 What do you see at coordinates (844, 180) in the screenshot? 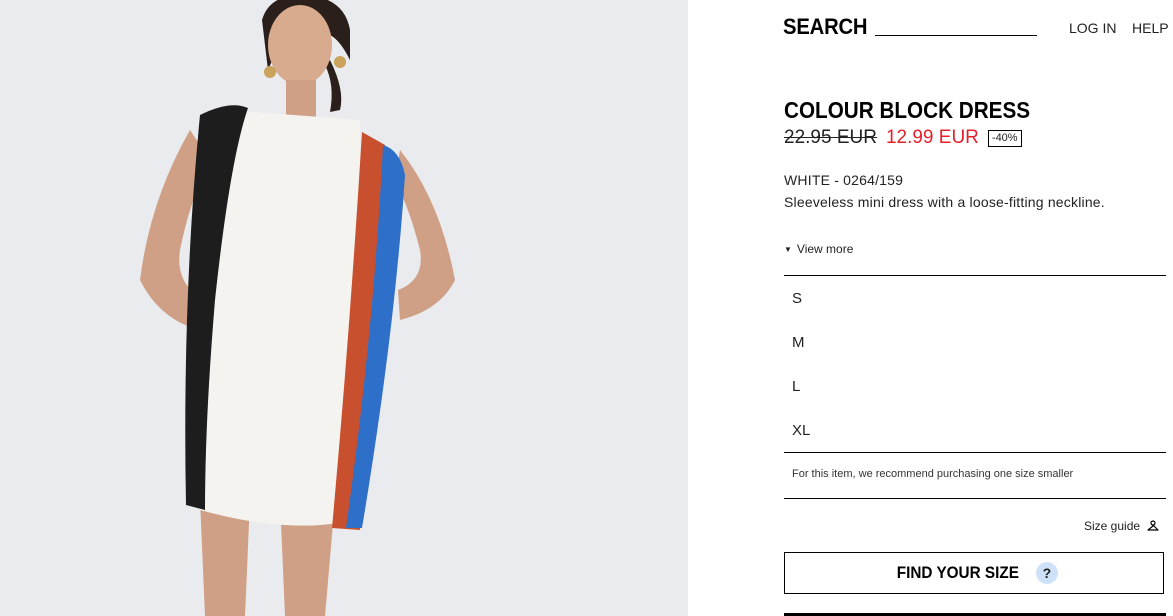
I see `color-reference: WHITE - 0264/159` at bounding box center [844, 180].